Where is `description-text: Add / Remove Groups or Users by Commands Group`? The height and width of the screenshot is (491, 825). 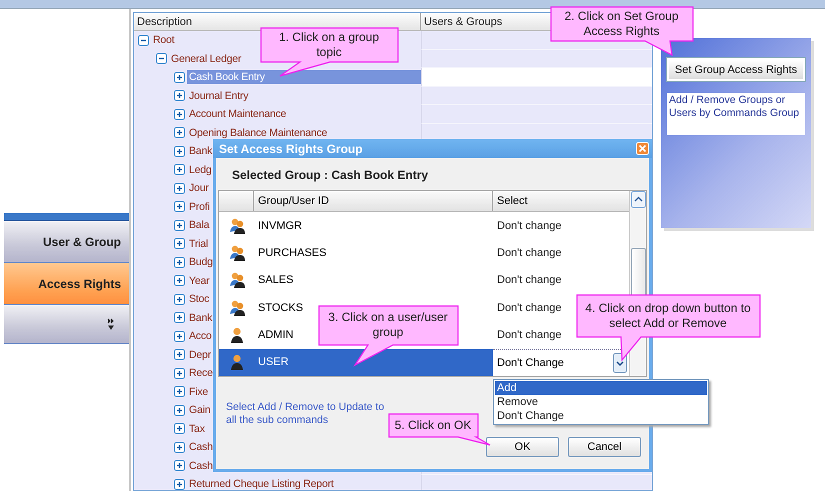
description-text: Add / Remove Groups or Users by Commands Group is located at coordinates (736, 114).